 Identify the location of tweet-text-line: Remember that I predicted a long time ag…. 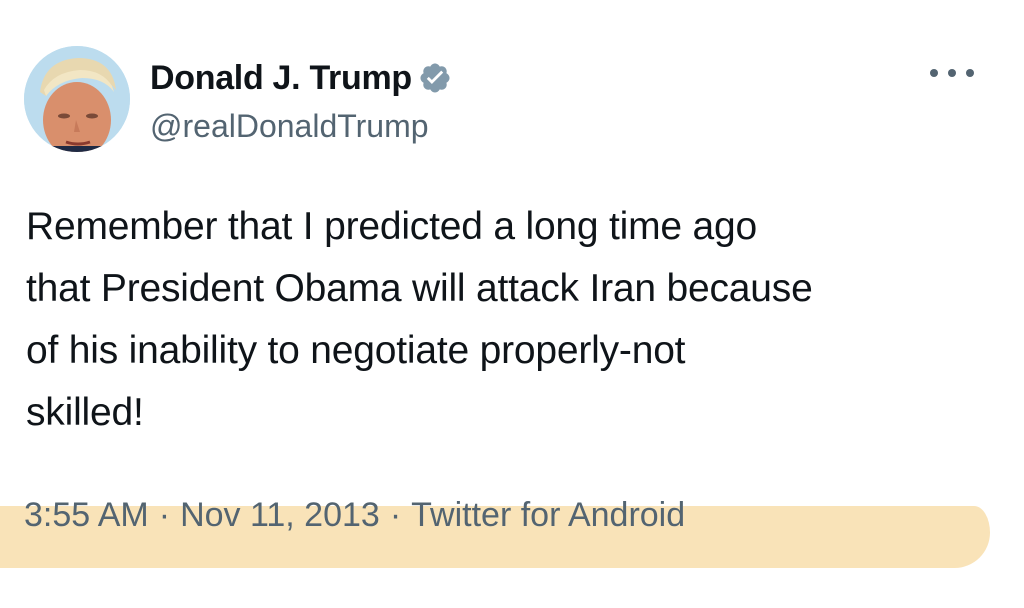
(392, 226).